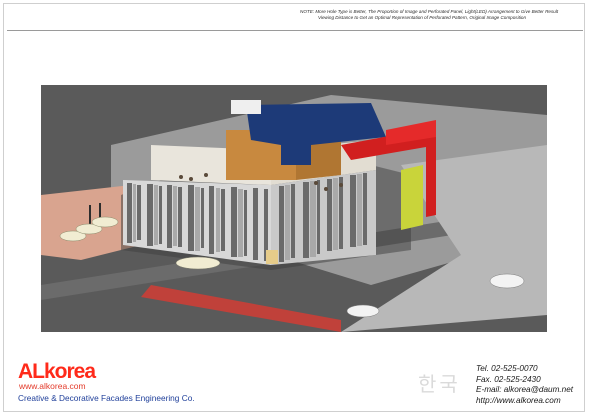  What do you see at coordinates (524, 390) in the screenshot?
I see `contact-email: E-mail: alkorea@daum.net` at bounding box center [524, 390].